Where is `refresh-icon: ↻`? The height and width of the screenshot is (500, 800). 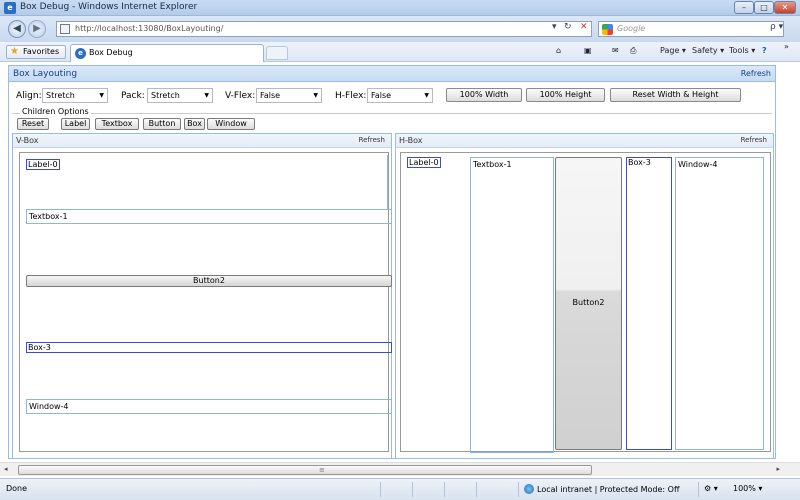
refresh-icon: ↻ is located at coordinates (568, 27).